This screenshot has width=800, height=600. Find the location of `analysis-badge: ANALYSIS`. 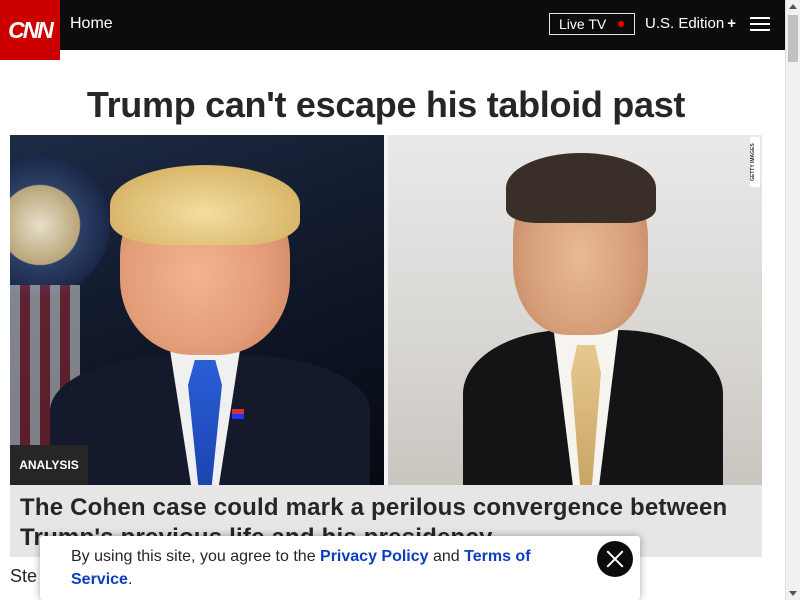

analysis-badge: ANALYSIS is located at coordinates (49, 465).